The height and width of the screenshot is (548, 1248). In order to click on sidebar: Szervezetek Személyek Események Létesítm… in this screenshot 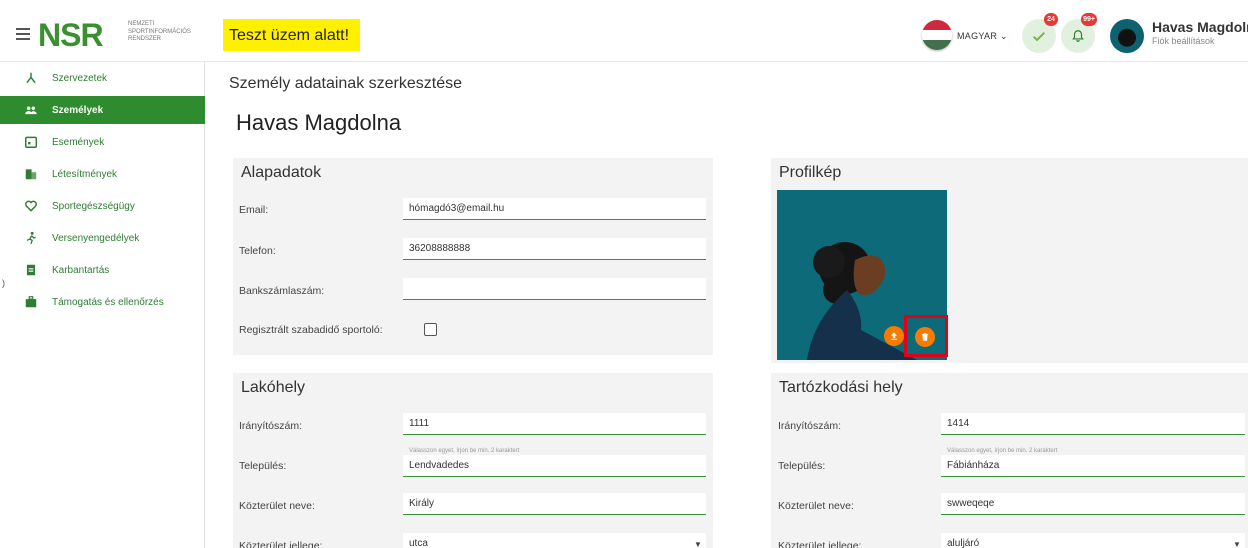, I will do `click(102, 305)`.